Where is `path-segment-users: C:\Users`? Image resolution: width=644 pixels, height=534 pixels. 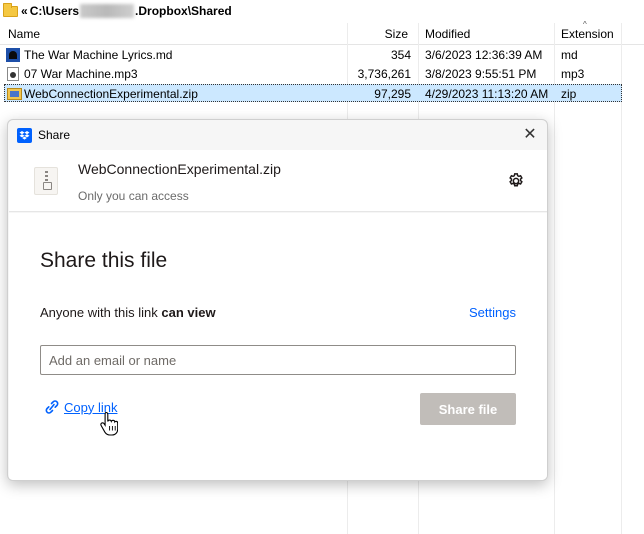
path-segment-users: C:\Users is located at coordinates (54, 11).